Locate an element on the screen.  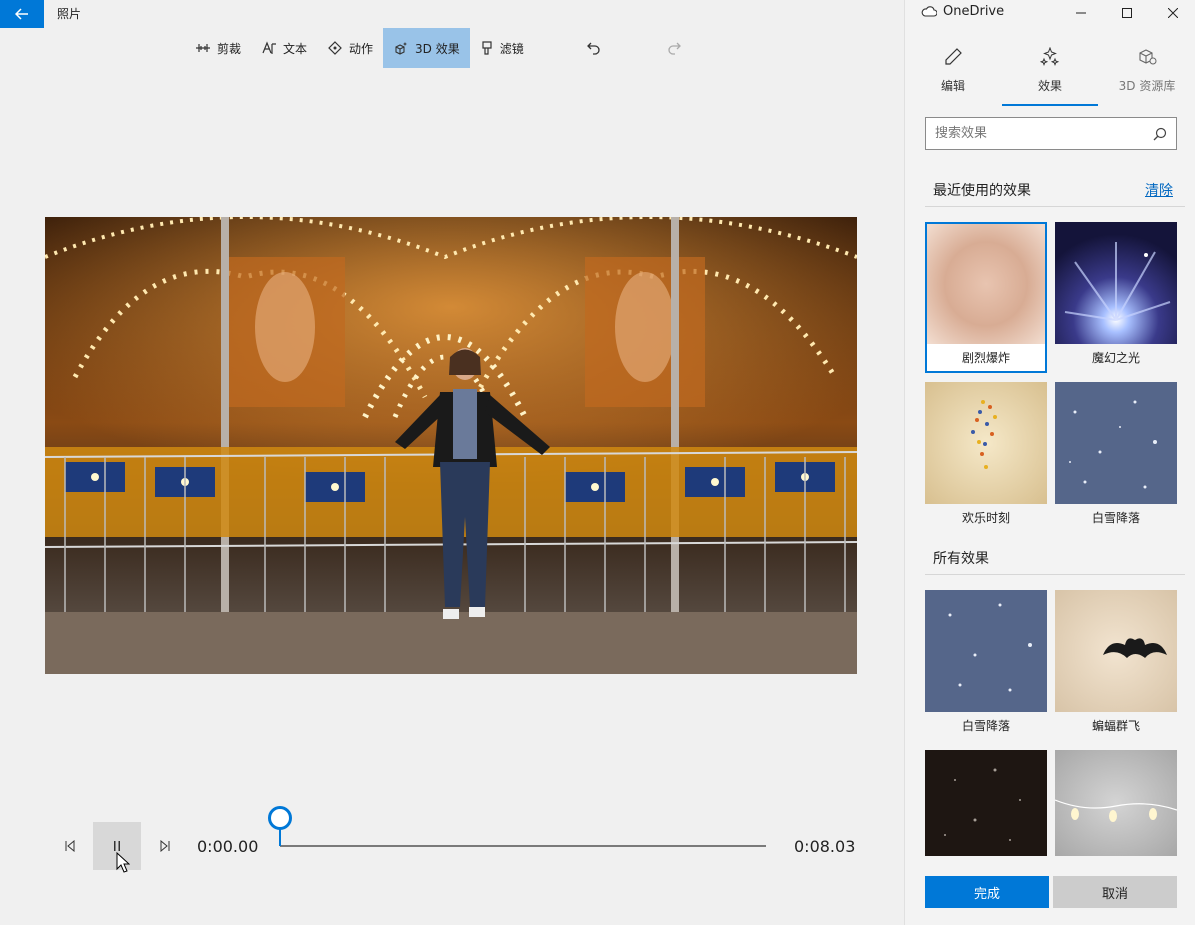
tab-effects: 效果 is located at coordinates (1050, 72).